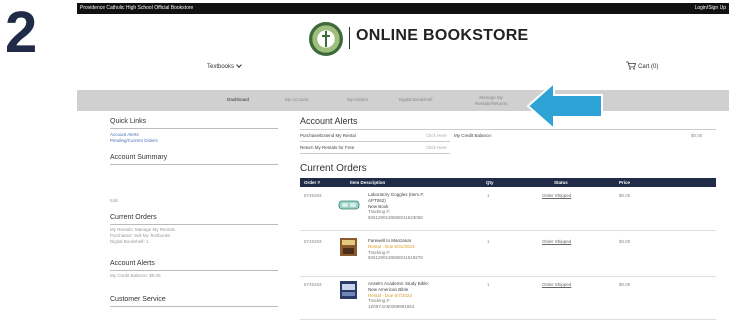  Describe the element at coordinates (561, 182) in the screenshot. I see `col-status: Status` at that location.